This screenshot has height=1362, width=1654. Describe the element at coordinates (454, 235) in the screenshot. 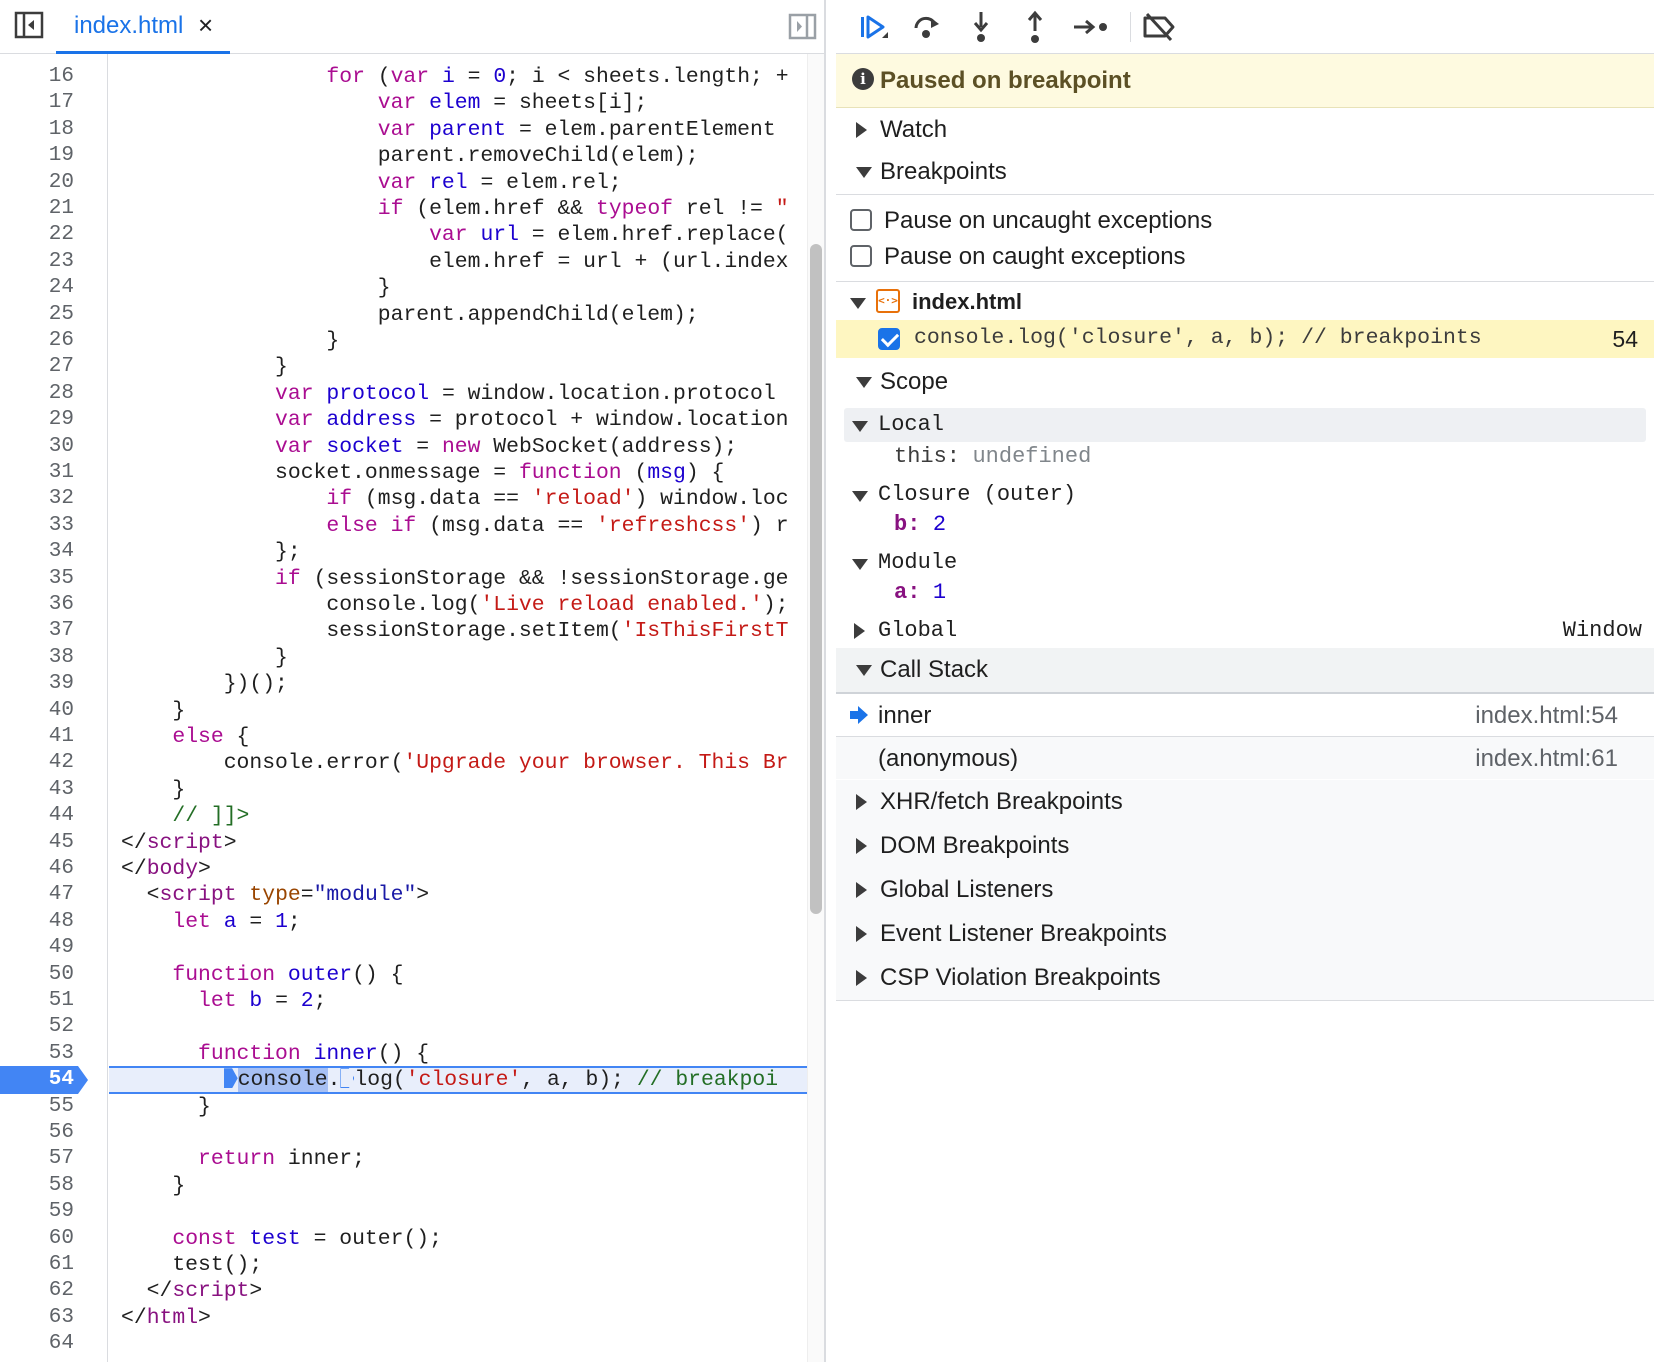

I see `code-line: var url = elem.href.replace(` at that location.